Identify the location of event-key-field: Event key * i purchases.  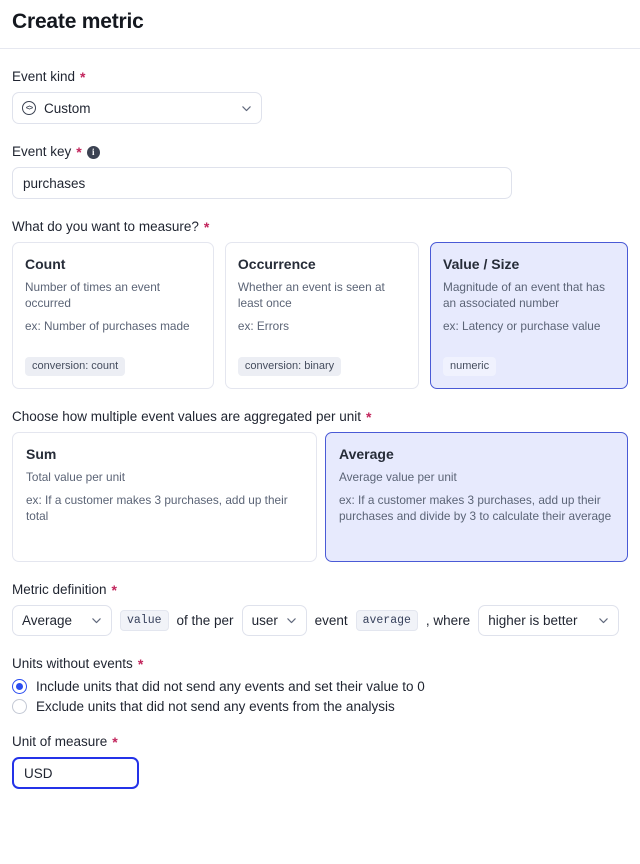
(320, 171).